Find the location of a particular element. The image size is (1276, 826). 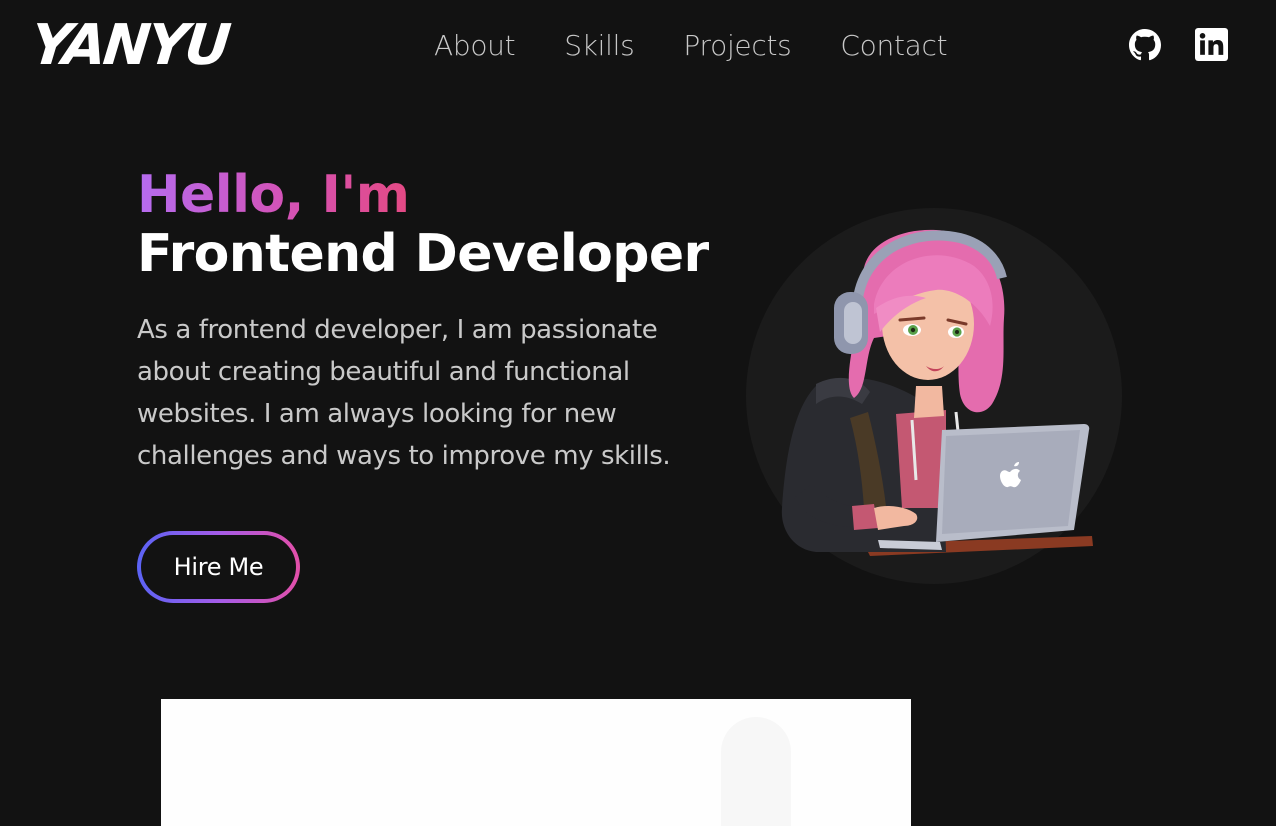

project-preview-card is located at coordinates (536, 762).